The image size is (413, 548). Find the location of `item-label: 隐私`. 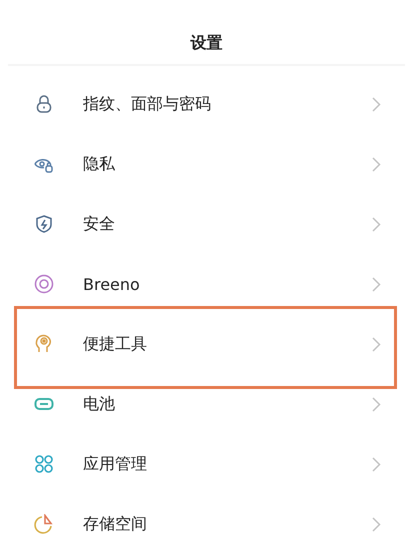

item-label: 隐私 is located at coordinates (99, 164).